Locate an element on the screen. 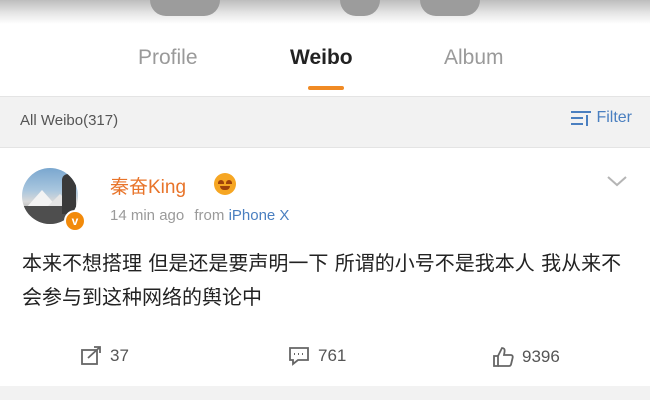 The height and width of the screenshot is (400, 650). repost-button: 37 is located at coordinates (104, 356).